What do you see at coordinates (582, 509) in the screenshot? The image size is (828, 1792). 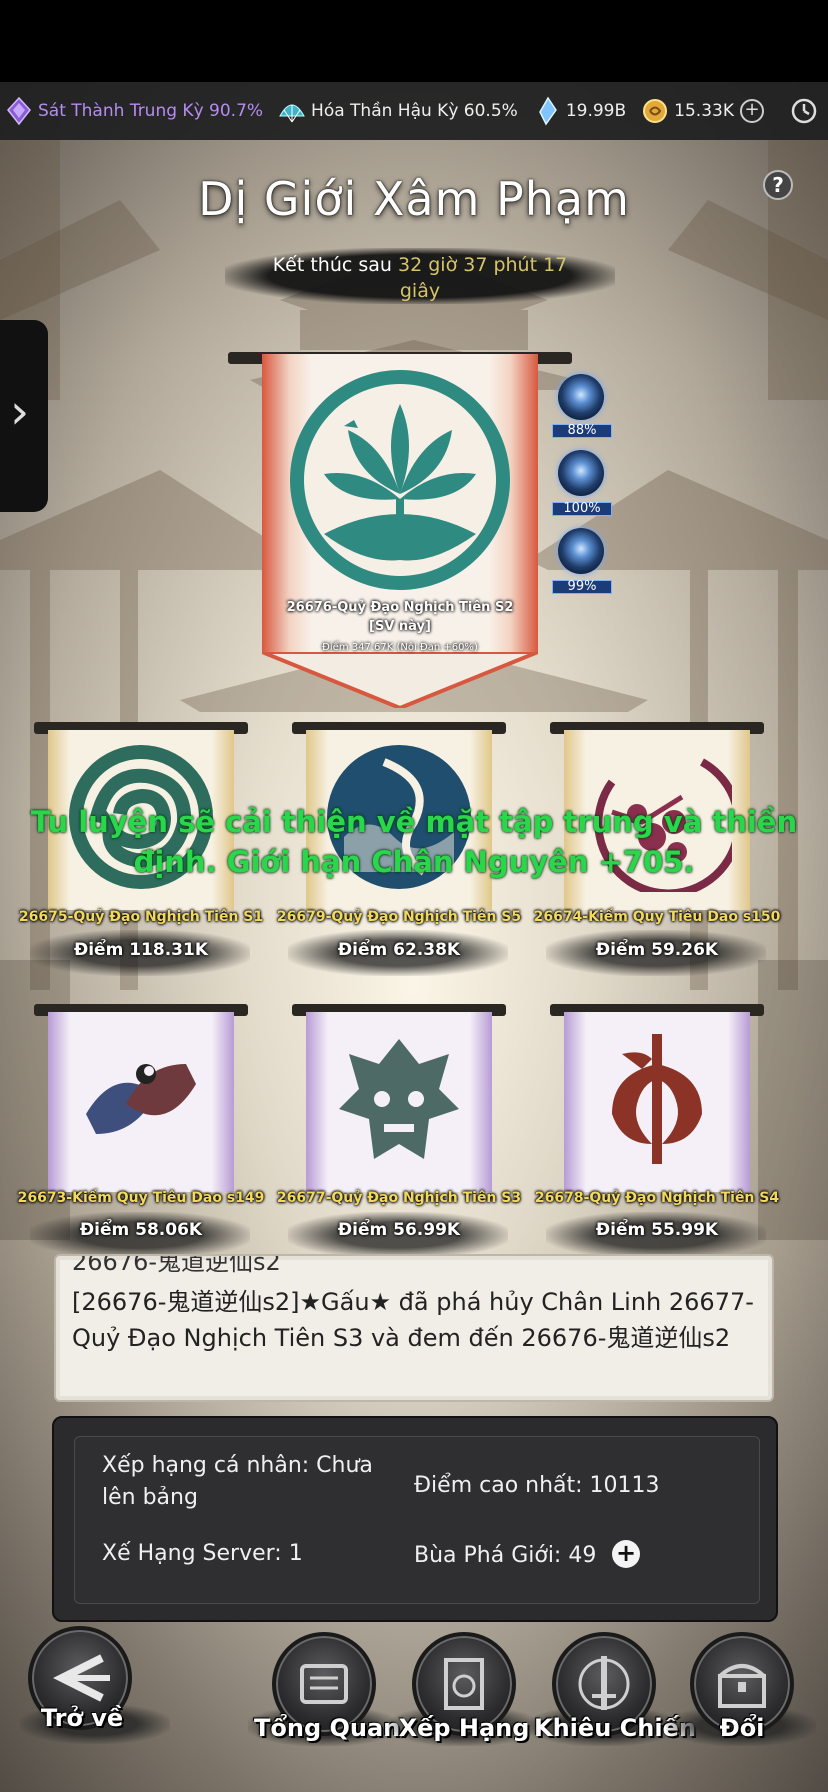 I see `orb-2-percent: 100%` at bounding box center [582, 509].